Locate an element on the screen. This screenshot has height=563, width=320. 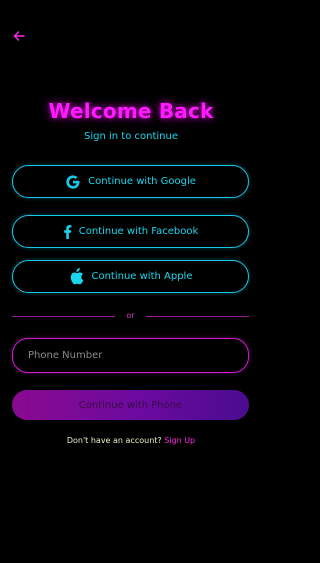
back-button is located at coordinates (19, 37).